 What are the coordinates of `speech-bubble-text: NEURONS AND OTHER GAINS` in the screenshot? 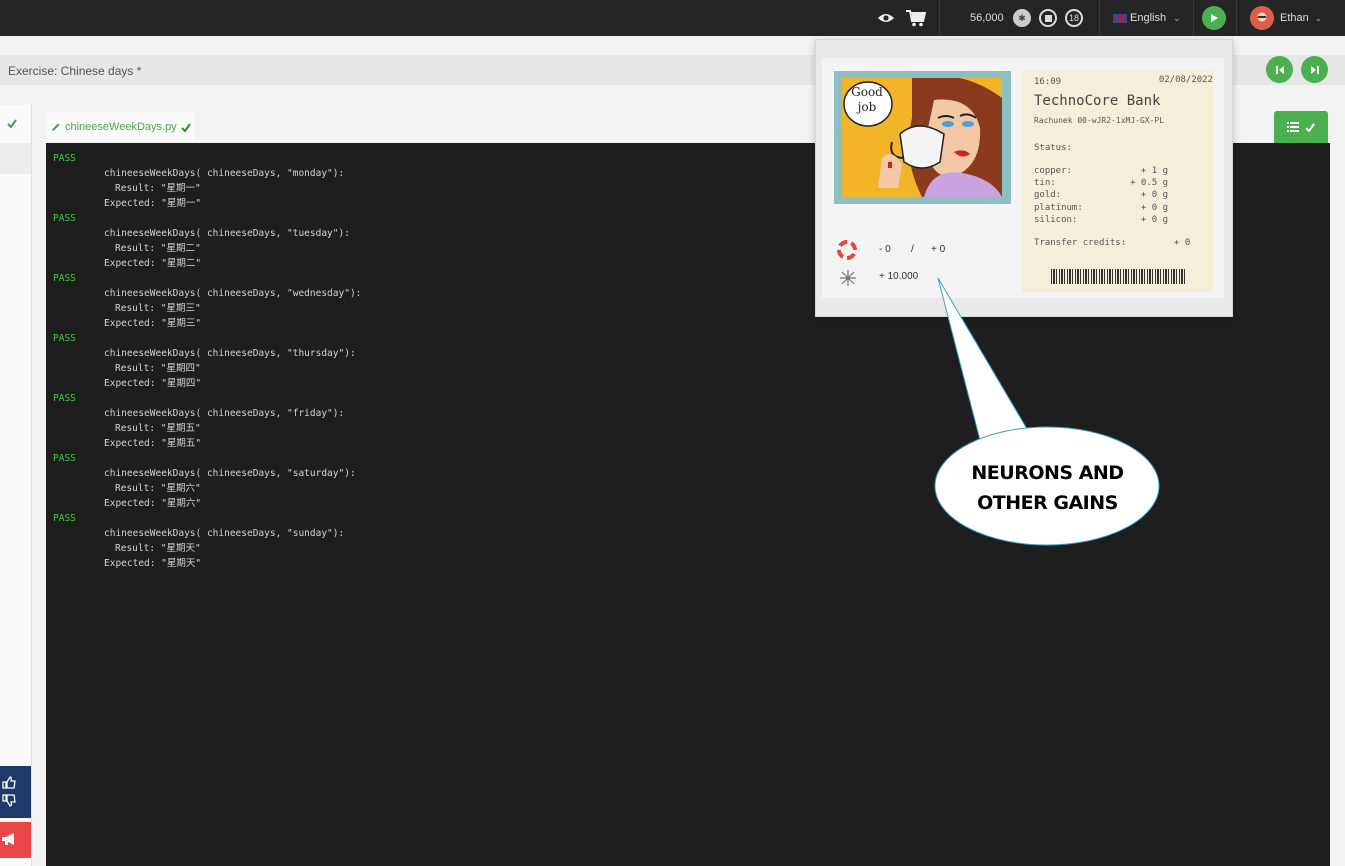 It's located at (1047, 488).